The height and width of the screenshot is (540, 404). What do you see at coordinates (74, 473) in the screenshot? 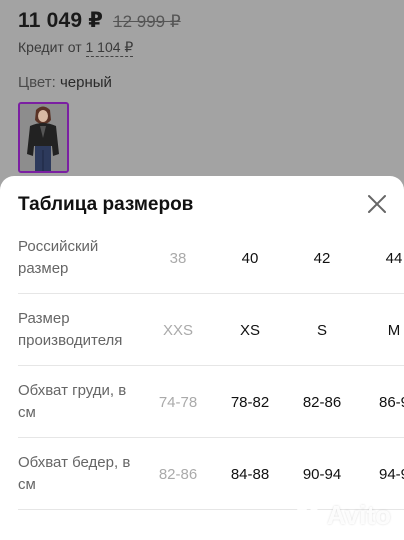
I see `row-label: Обхват бедер, в см` at bounding box center [74, 473].